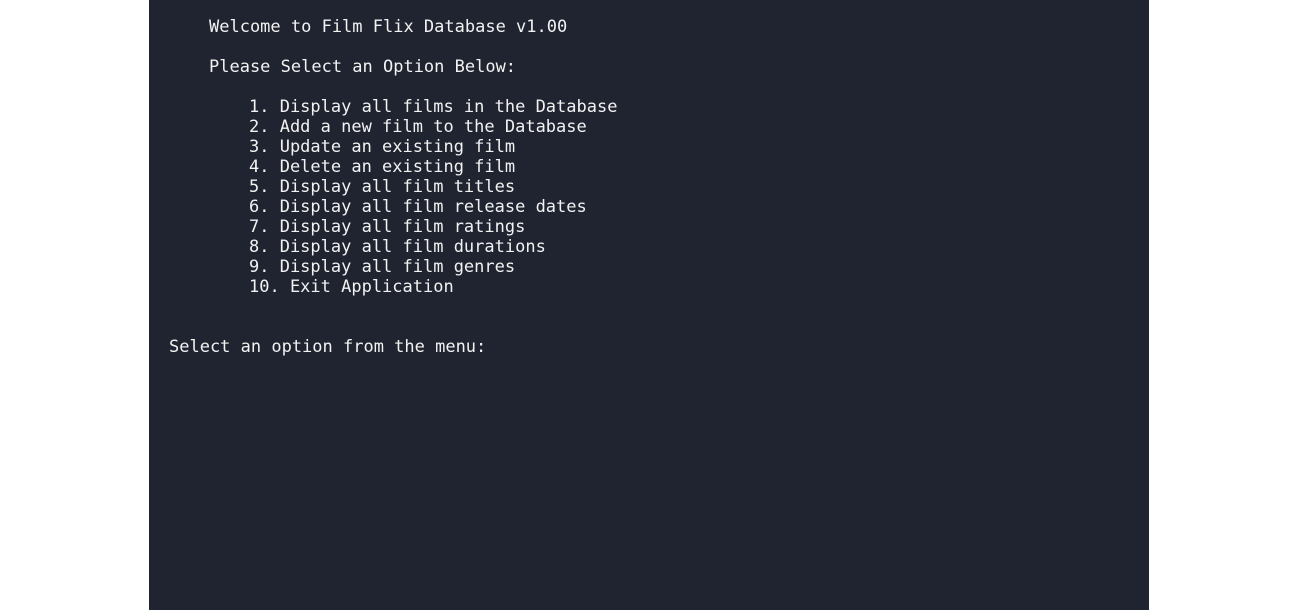 The width and height of the screenshot is (1314, 610). I want to click on input-row: Select an option from the menu:, so click(533, 347).